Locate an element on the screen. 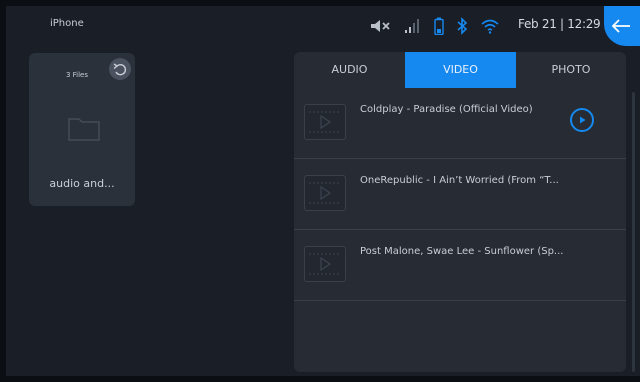 Image resolution: width=640 pixels, height=382 pixels. tab-audio: AUDIO is located at coordinates (349, 70).